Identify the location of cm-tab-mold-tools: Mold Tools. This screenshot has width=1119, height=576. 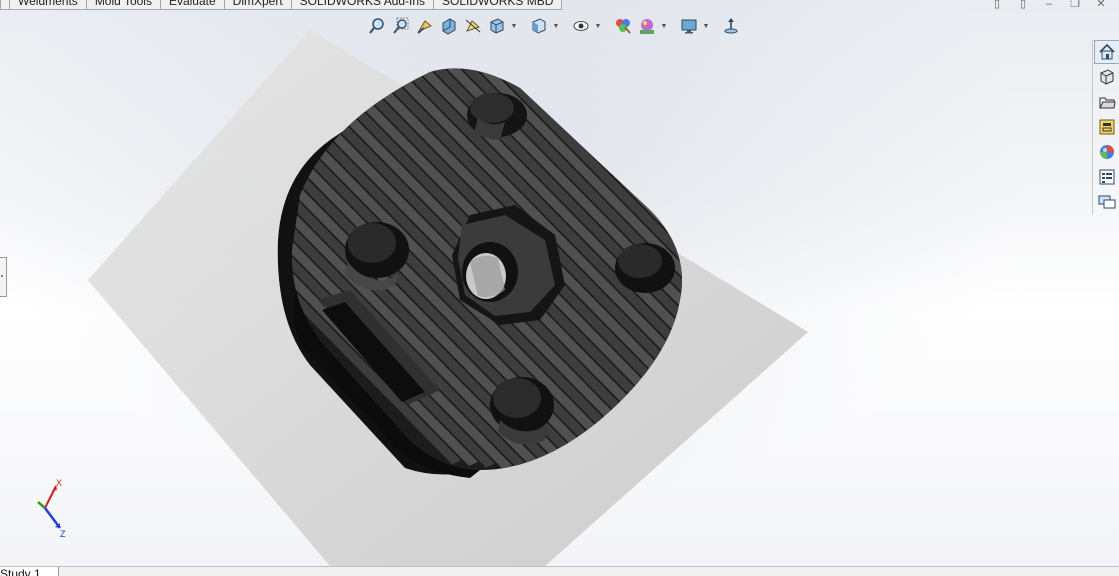
(123, 5).